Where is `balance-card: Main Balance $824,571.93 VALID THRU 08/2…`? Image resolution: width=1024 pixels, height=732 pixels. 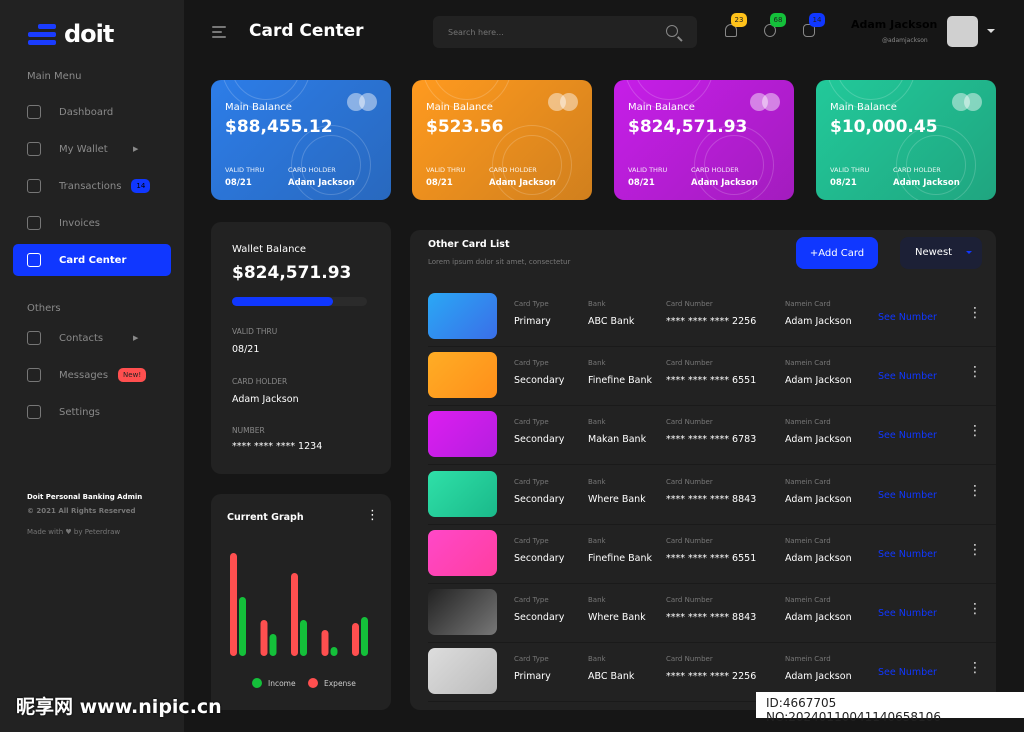
balance-card: Main Balance $824,571.93 VALID THRU 08/2… is located at coordinates (704, 140).